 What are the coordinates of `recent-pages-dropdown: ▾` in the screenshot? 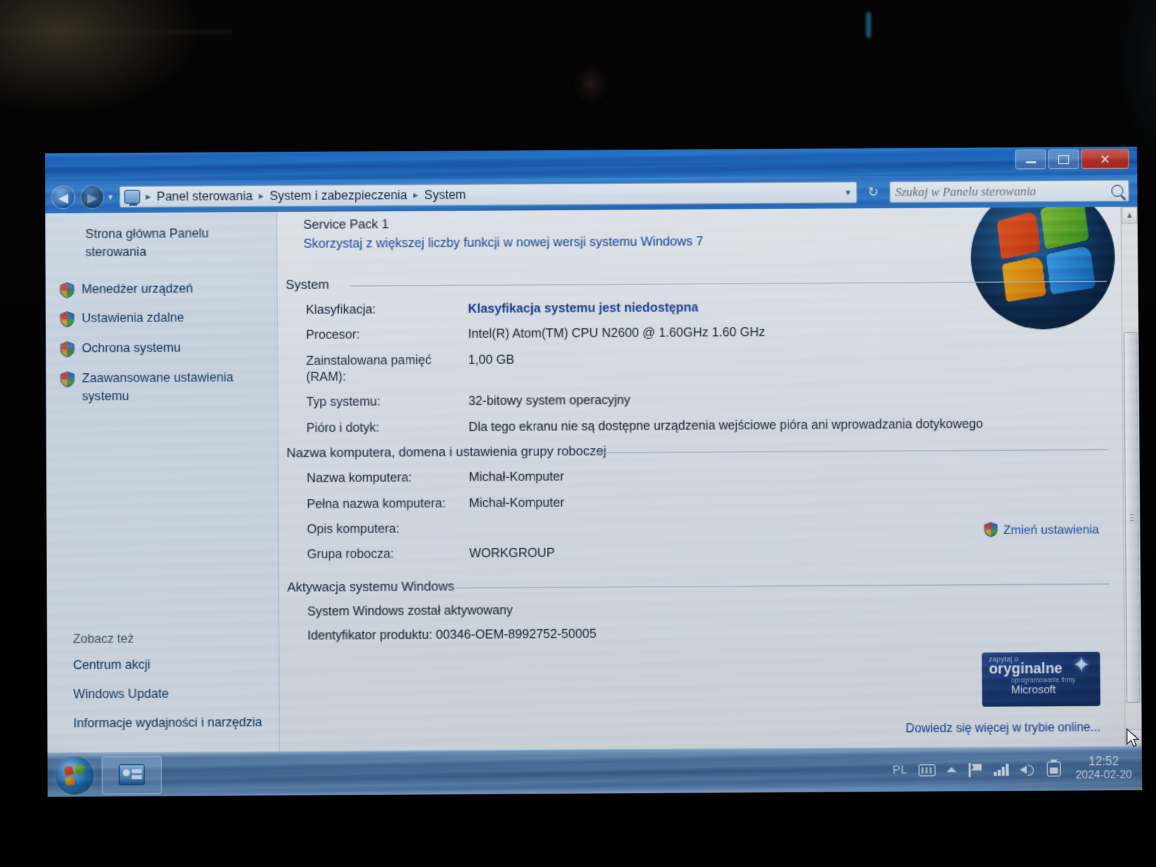 It's located at (110, 196).